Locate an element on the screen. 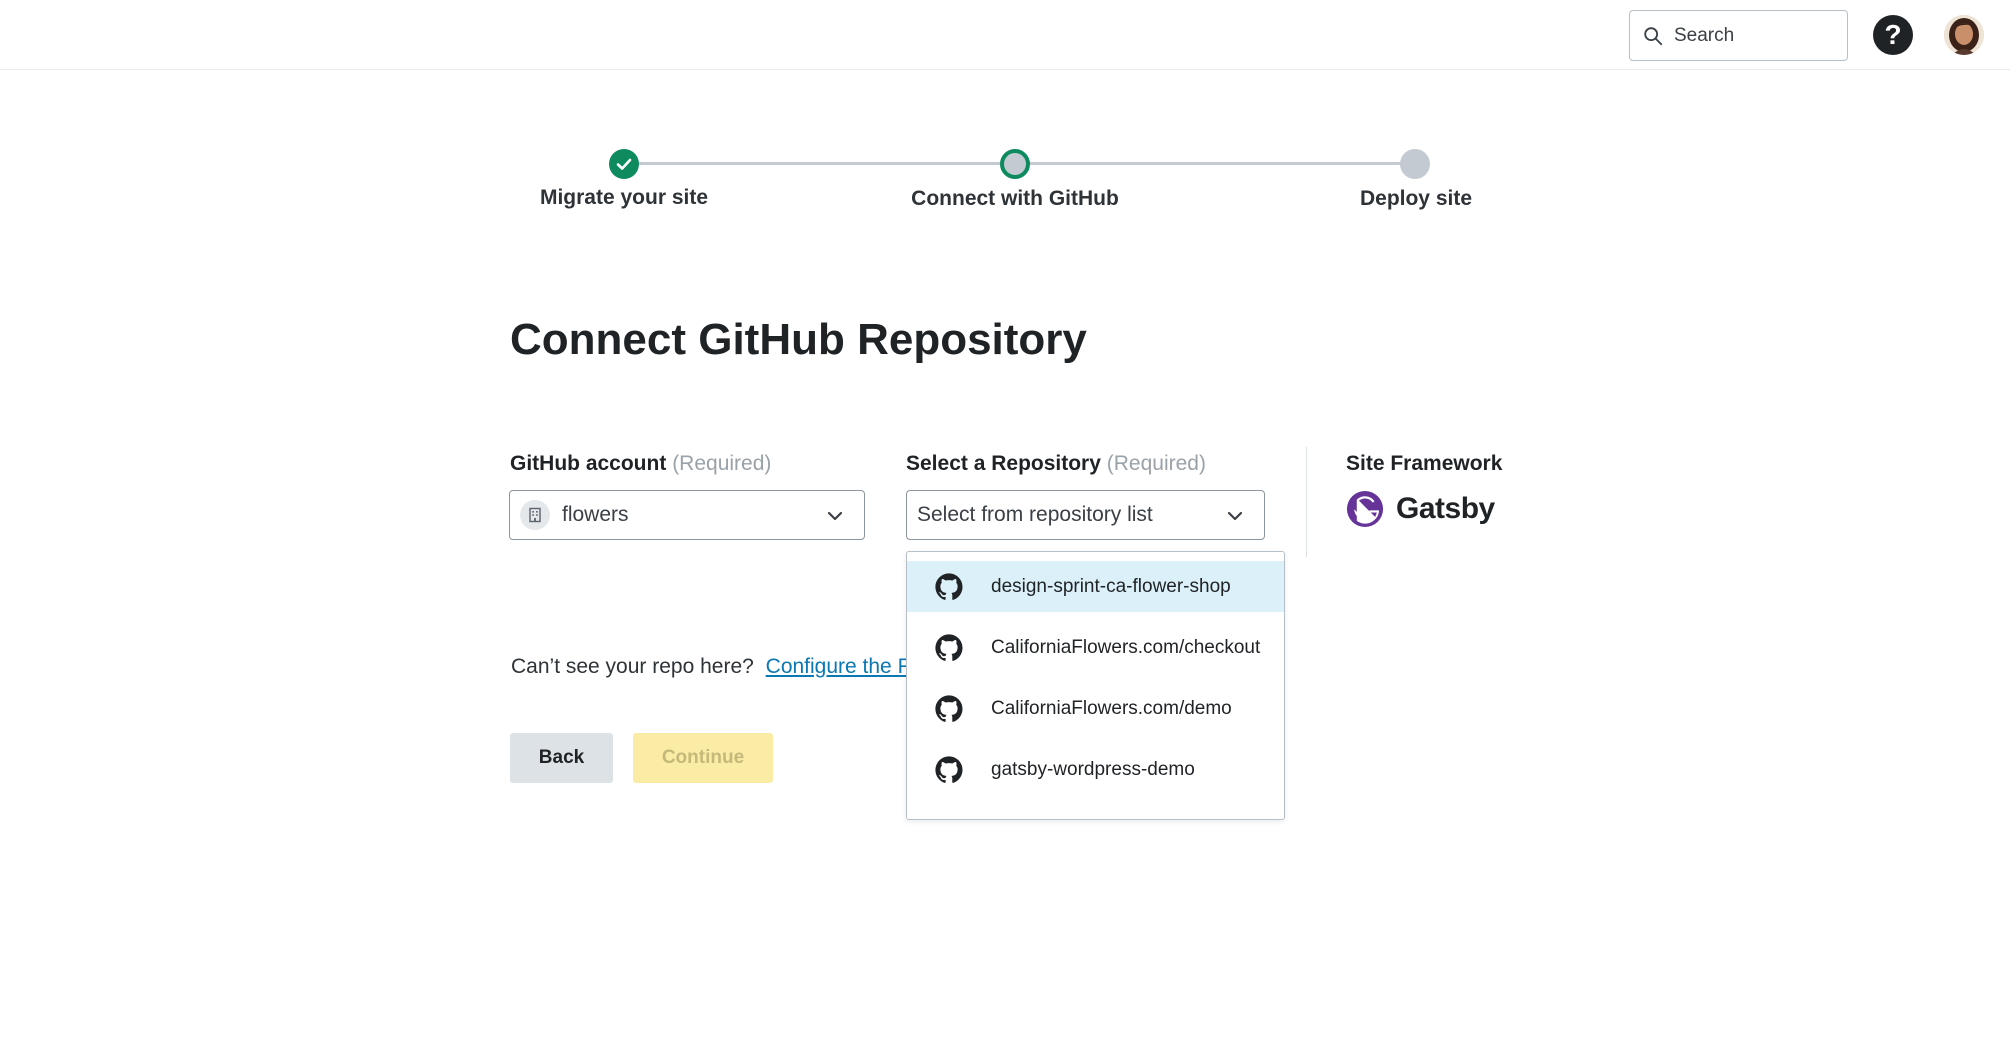 This screenshot has width=2010, height=1042. user-avatar is located at coordinates (1964, 35).